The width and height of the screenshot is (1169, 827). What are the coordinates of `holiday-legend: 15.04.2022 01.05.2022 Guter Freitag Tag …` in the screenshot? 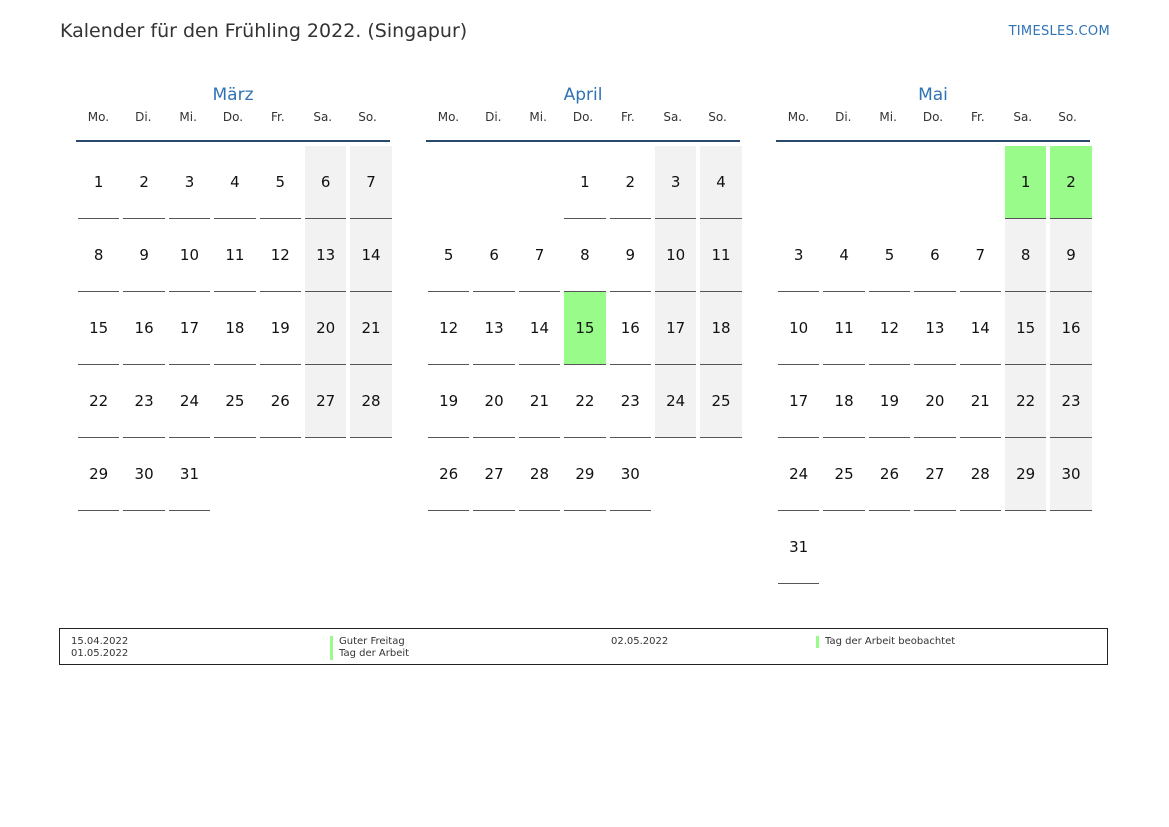 It's located at (583, 646).